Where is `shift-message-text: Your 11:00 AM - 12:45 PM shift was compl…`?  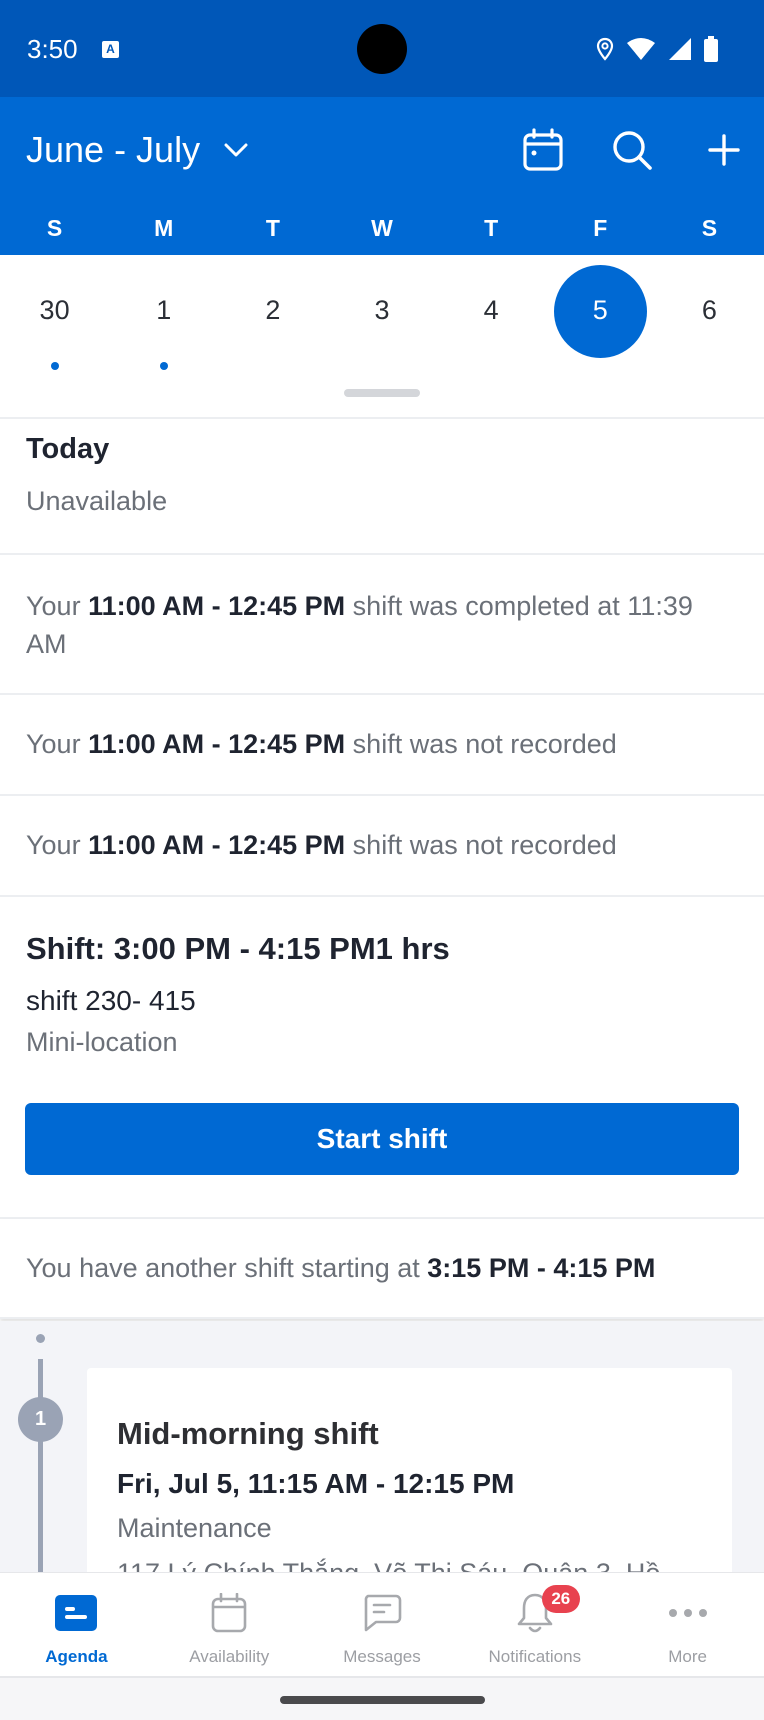
shift-message-text: Your 11:00 AM - 12:45 PM shift was compl… is located at coordinates (359, 625).